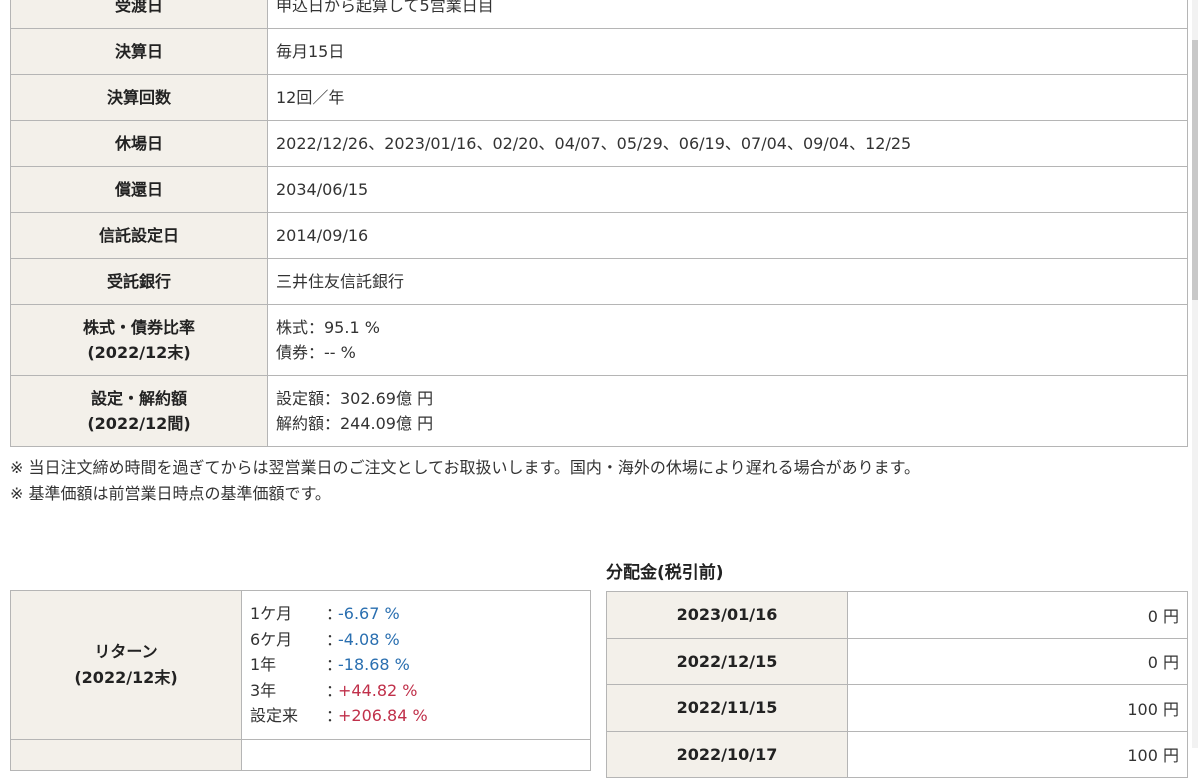 Image resolution: width=1198 pixels, height=778 pixels. I want to click on return-item-3y: 3年 ： +44.82 %, so click(416, 691).